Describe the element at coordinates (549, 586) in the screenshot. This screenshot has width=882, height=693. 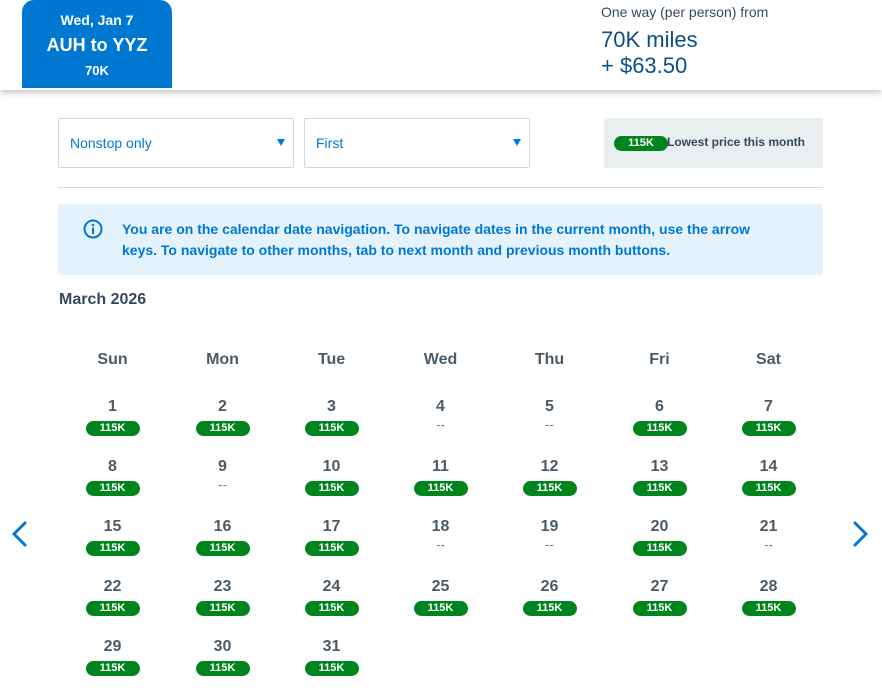
I see `day-number: 26` at that location.